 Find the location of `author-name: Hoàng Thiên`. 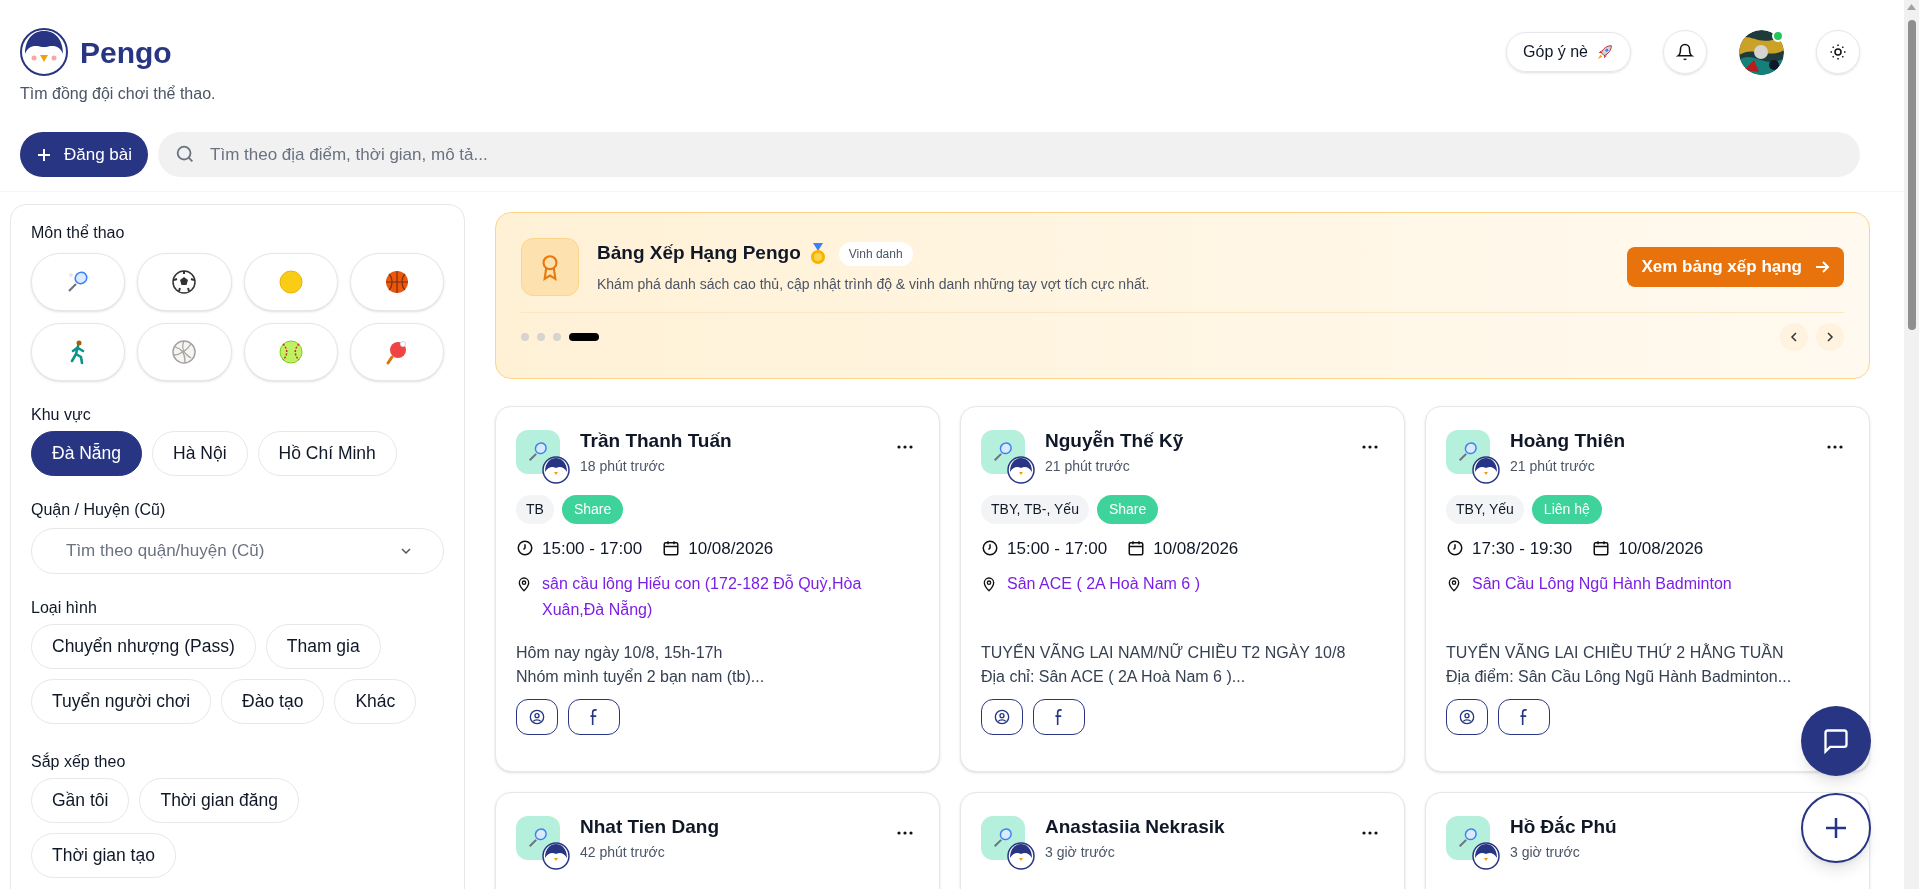

author-name: Hoàng Thiên is located at coordinates (1568, 441).